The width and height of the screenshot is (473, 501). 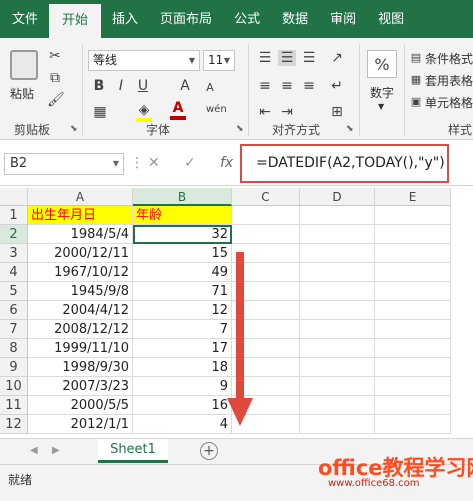 I want to click on column-header: E, so click(x=413, y=197).